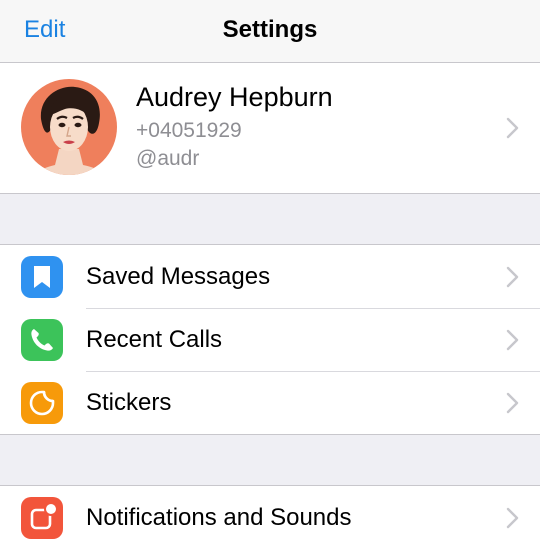  What do you see at coordinates (154, 339) in the screenshot?
I see `recent-calls-label: Recent Calls` at bounding box center [154, 339].